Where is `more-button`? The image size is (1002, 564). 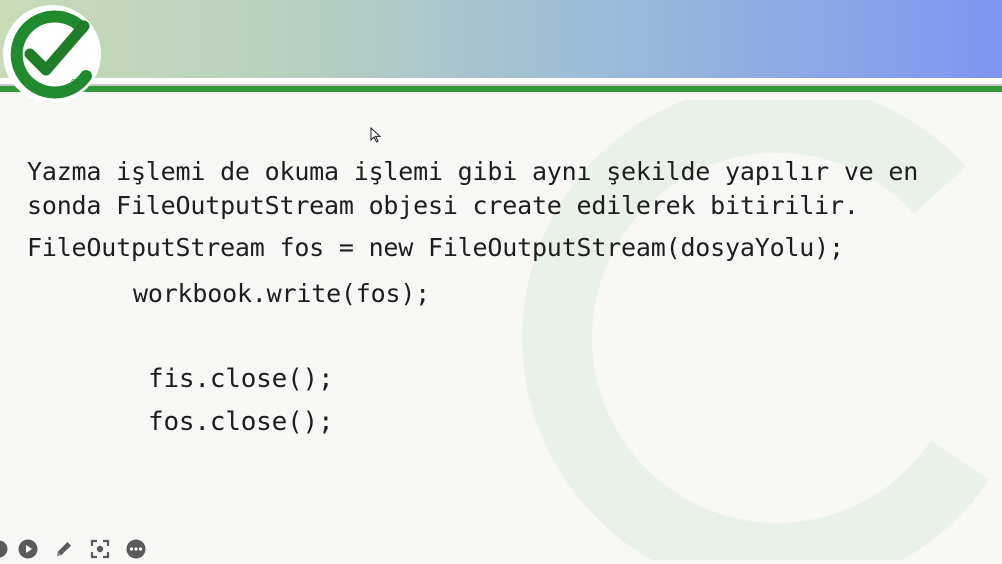 more-button is located at coordinates (136, 549).